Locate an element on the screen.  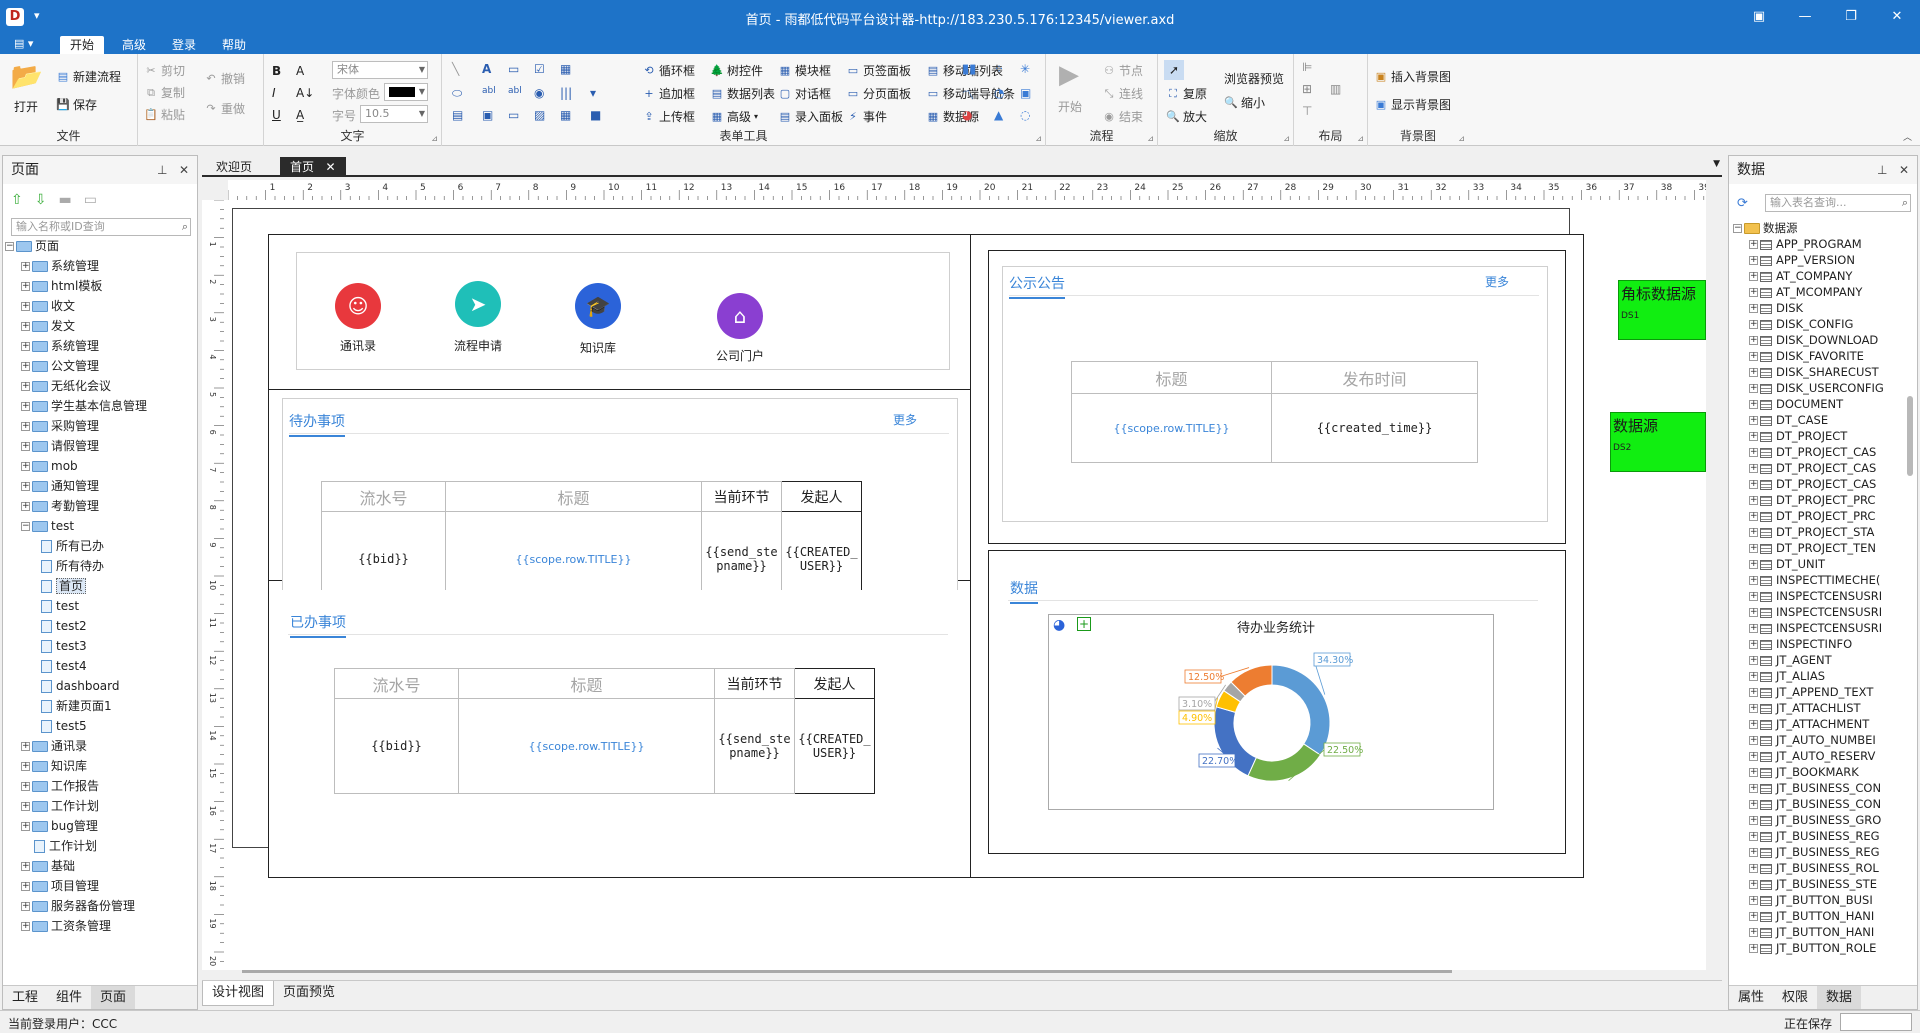
tree-folder: + 请假管理 is located at coordinates (99, 446).